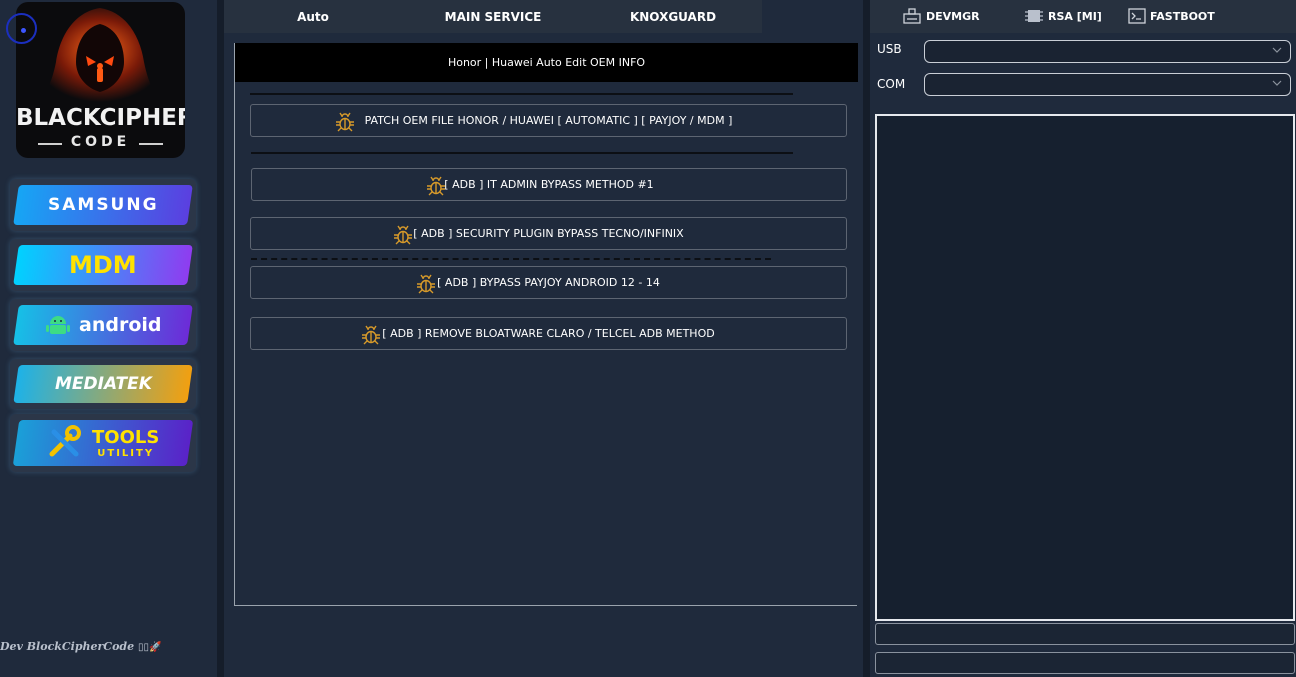 Image resolution: width=1296 pixels, height=677 pixels. Describe the element at coordinates (1107, 51) in the screenshot. I see `usb-select` at that location.